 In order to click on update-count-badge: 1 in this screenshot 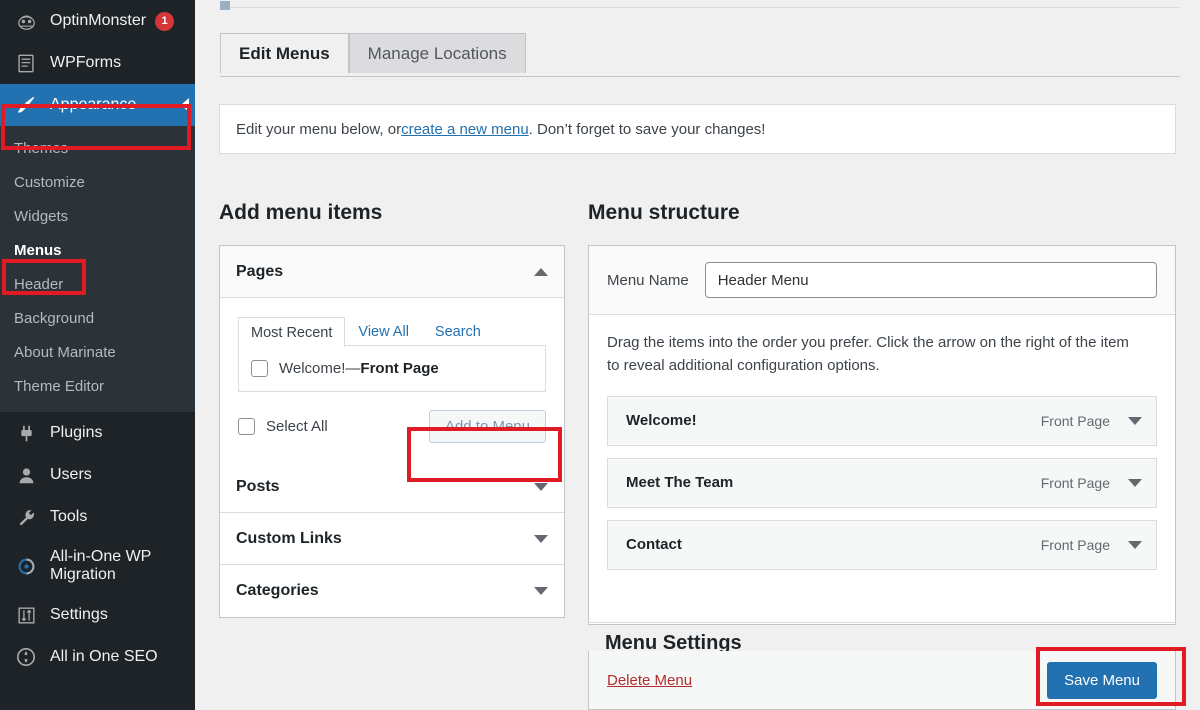, I will do `click(165, 21)`.